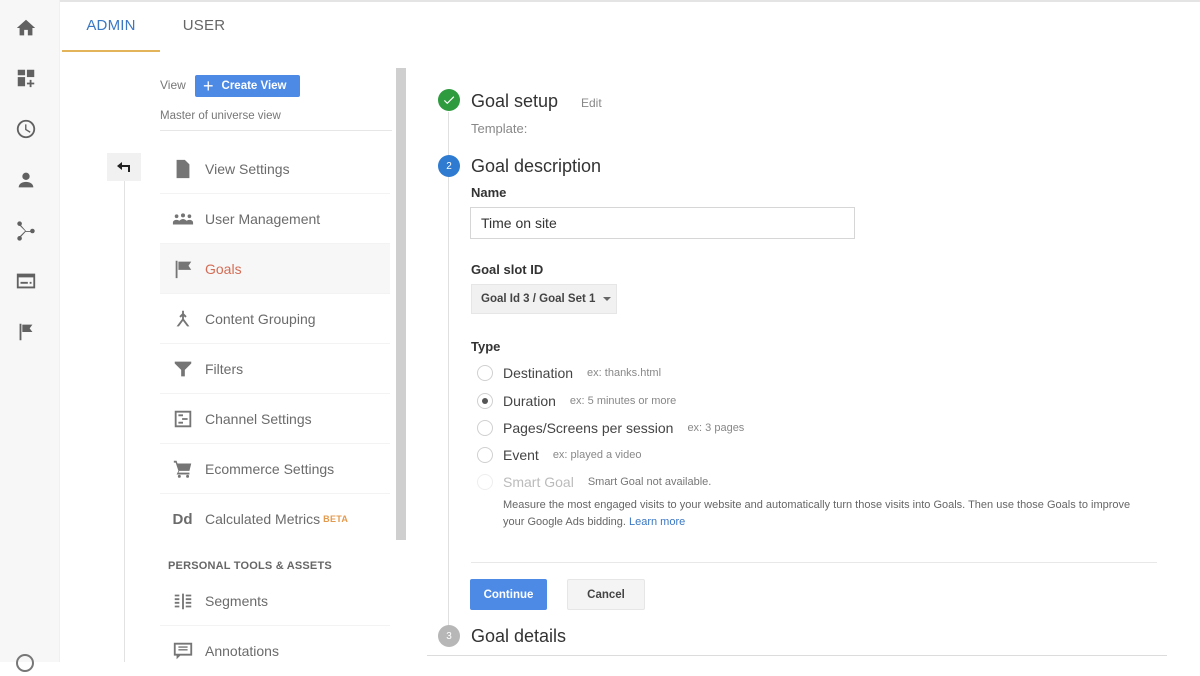 This screenshot has height=676, width=1200. I want to click on type-option-smart-goal: Smart Goal Smart Goal not available., so click(594, 482).